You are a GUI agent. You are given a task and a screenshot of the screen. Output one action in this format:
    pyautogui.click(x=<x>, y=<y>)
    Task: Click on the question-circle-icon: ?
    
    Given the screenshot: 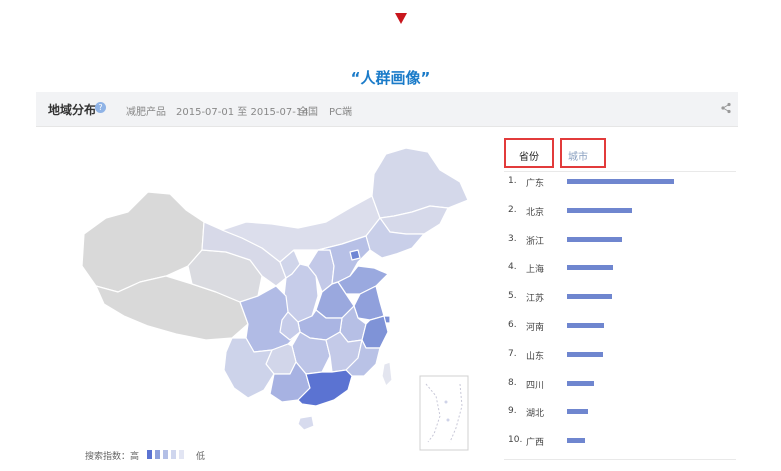 What is the action you would take?
    pyautogui.click(x=100, y=107)
    